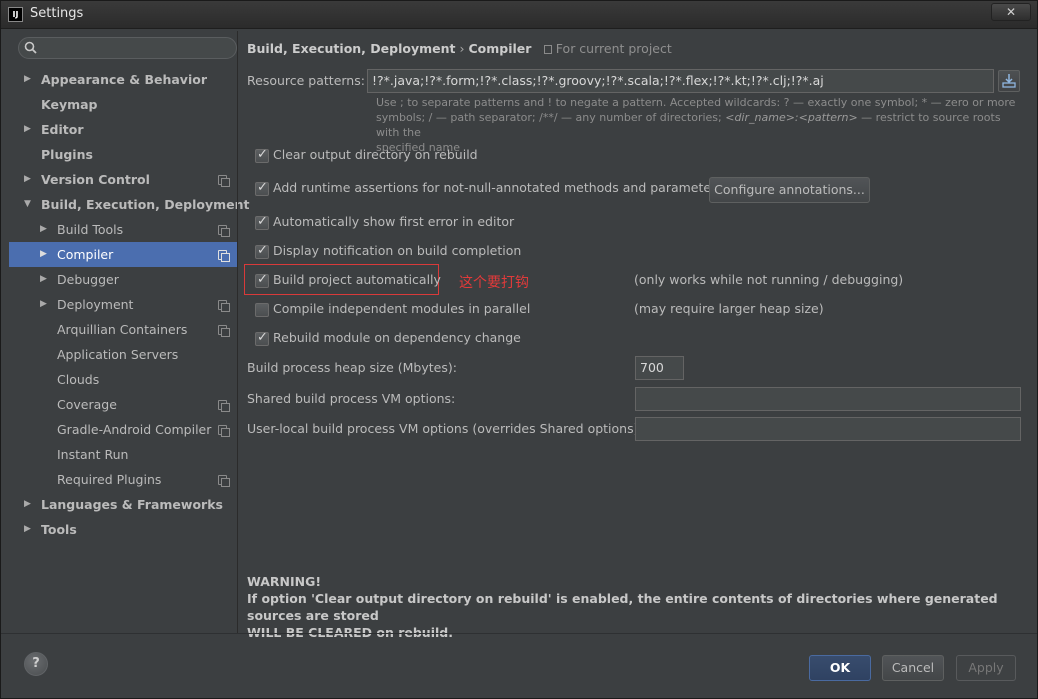  I want to click on clear-output-label: Clear output directory on rebuild, so click(375, 154).